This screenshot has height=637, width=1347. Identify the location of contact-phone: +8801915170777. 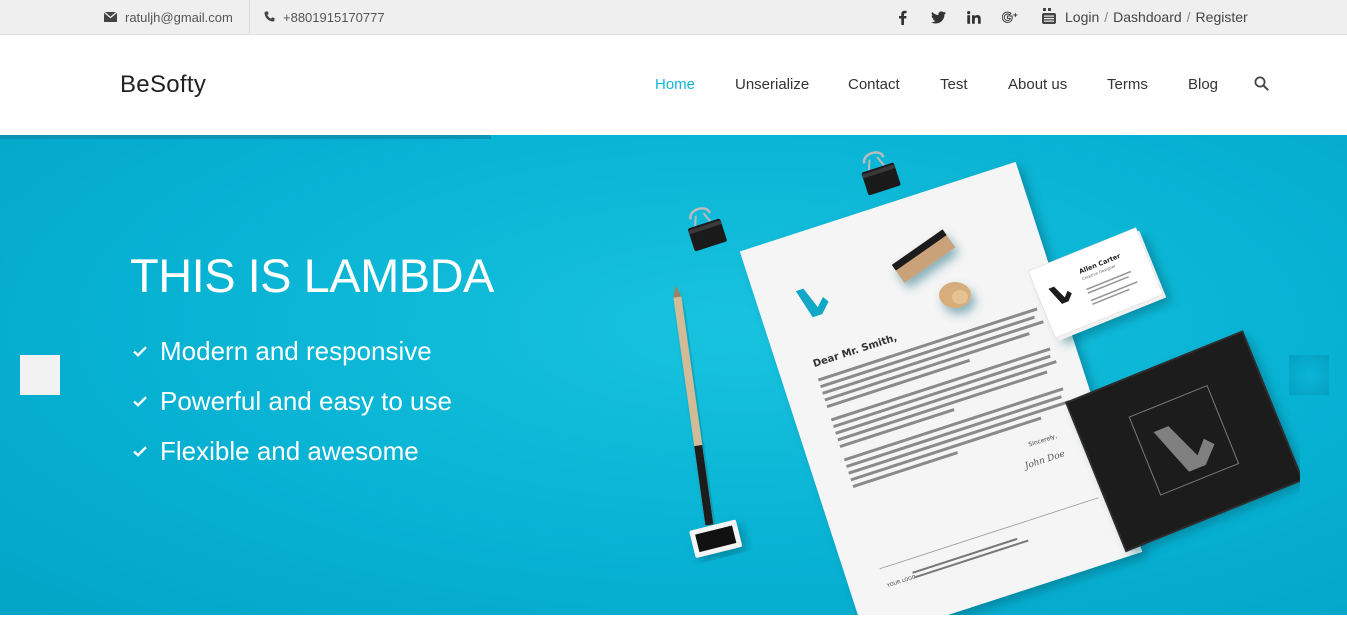
(324, 17).